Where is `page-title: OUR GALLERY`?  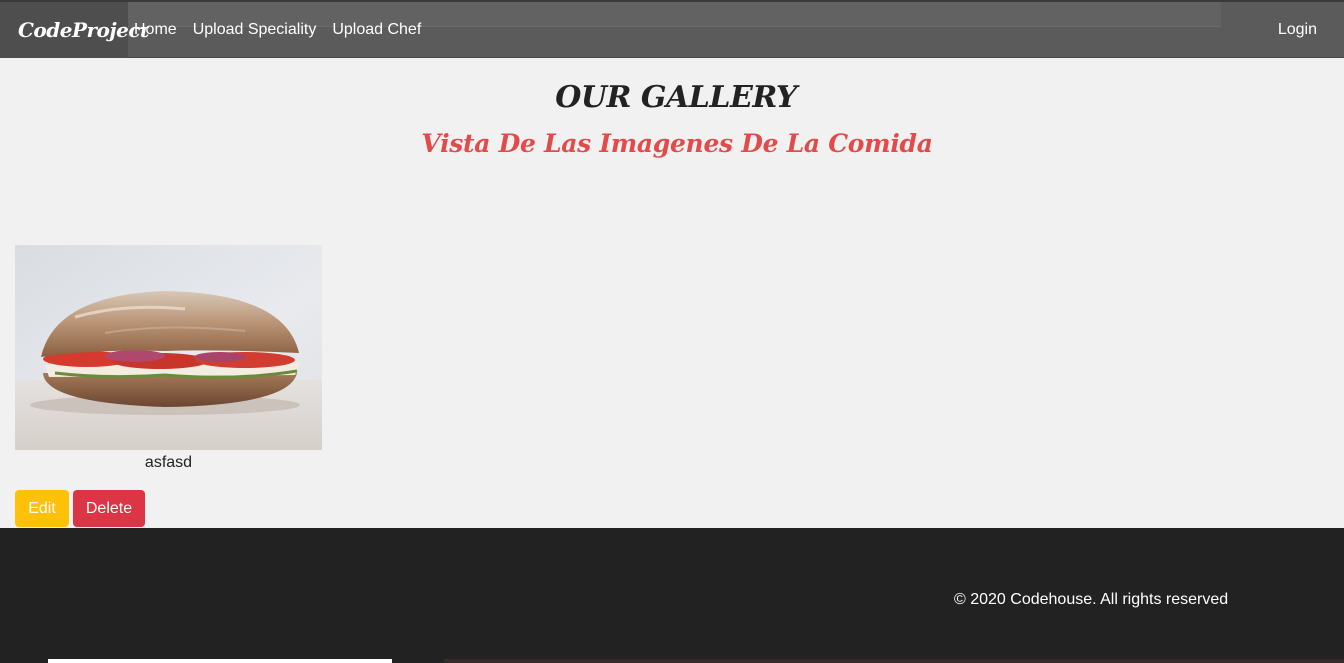
page-title: OUR GALLERY is located at coordinates (676, 97).